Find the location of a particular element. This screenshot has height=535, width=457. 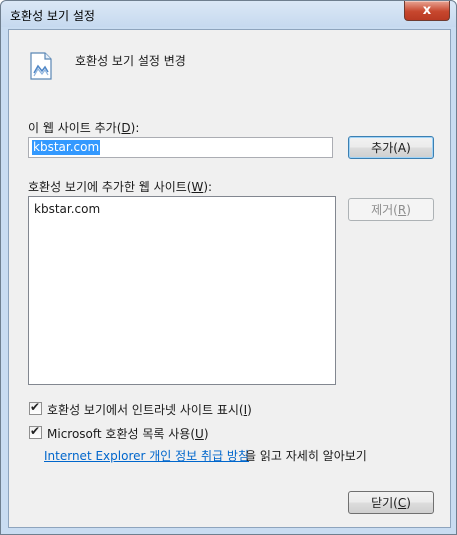

intranet-checkbox-label: 호환성 보기에서 인트라넷 사이트 표시(I) is located at coordinates (149, 409).